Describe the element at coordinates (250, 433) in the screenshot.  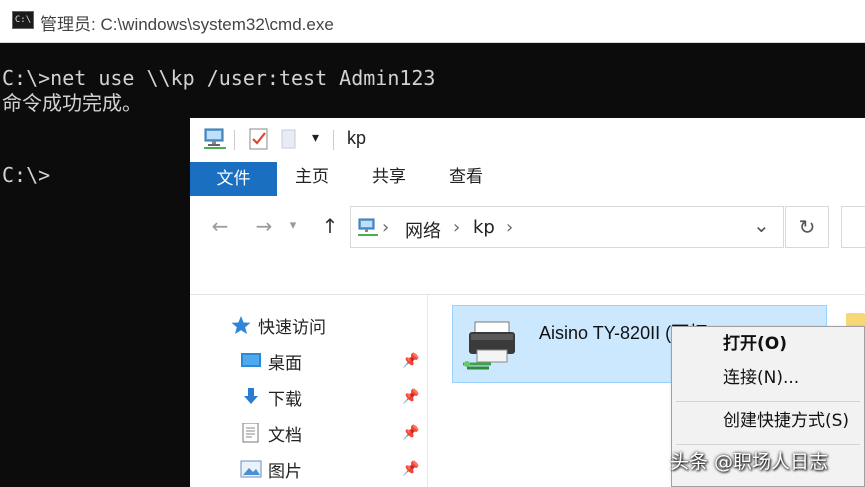
I see `document-icon` at that location.